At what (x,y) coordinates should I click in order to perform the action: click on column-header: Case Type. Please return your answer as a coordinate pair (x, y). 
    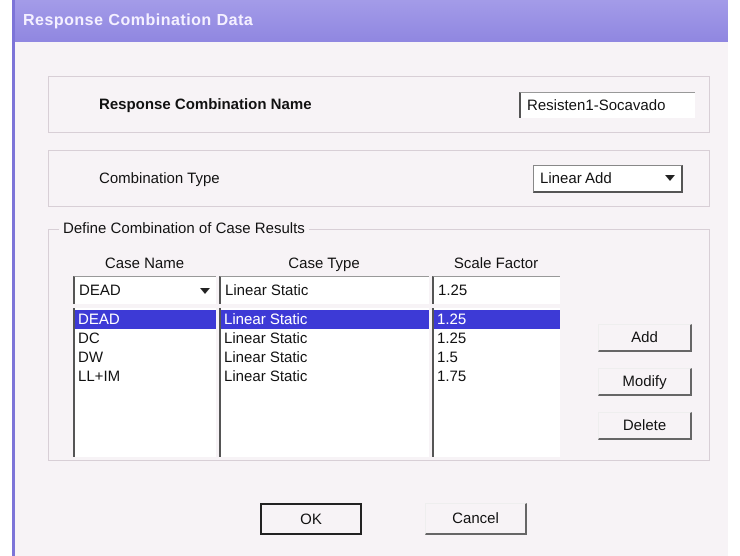
    Looking at the image, I should click on (324, 263).